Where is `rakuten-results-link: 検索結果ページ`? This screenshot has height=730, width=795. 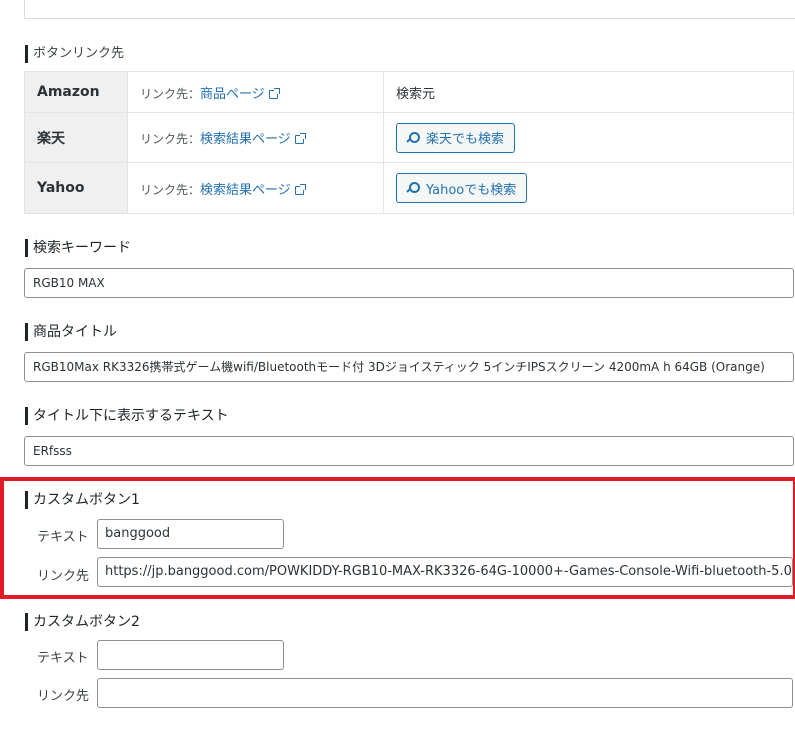
rakuten-results-link: 検索結果ページ is located at coordinates (245, 139).